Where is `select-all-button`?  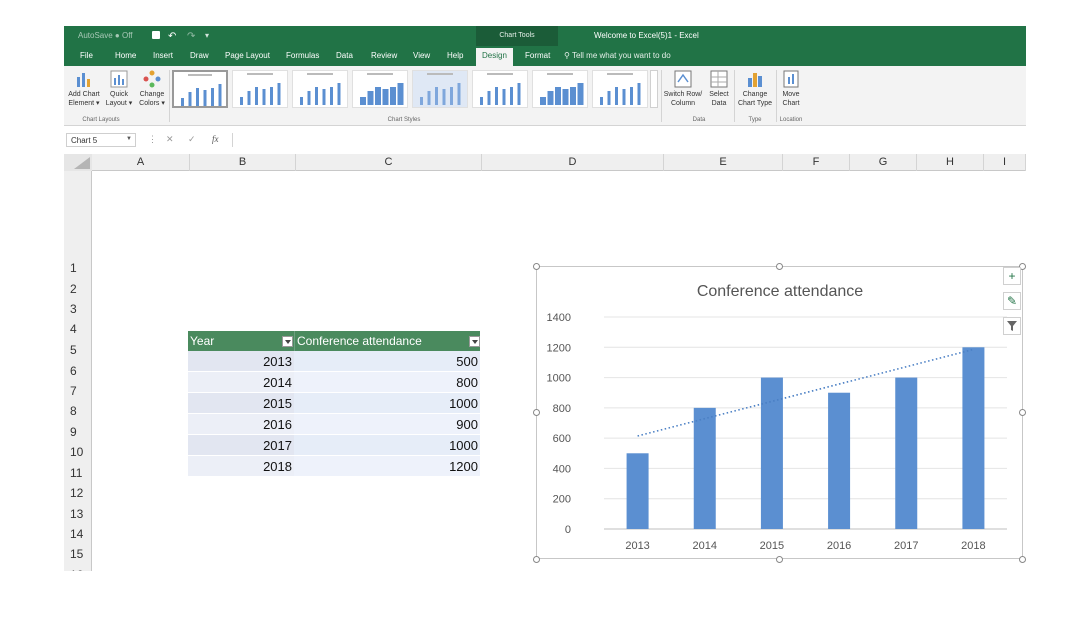 select-all-button is located at coordinates (78, 162).